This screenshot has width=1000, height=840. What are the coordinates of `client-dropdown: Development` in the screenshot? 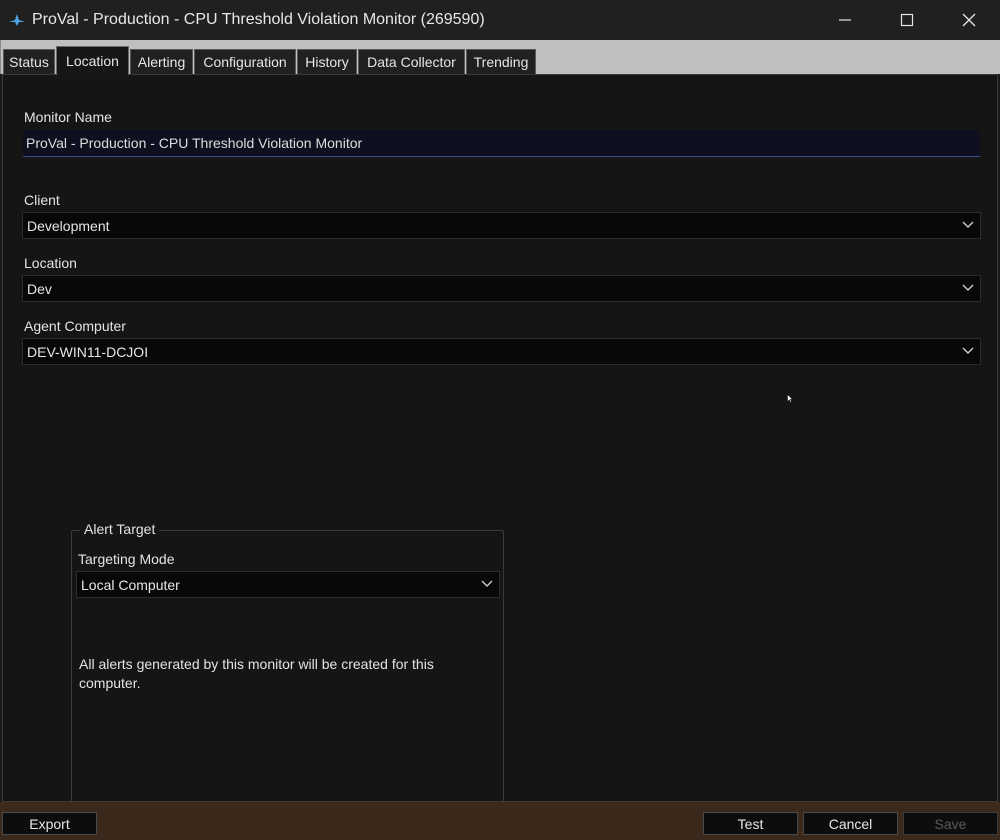 It's located at (501, 225).